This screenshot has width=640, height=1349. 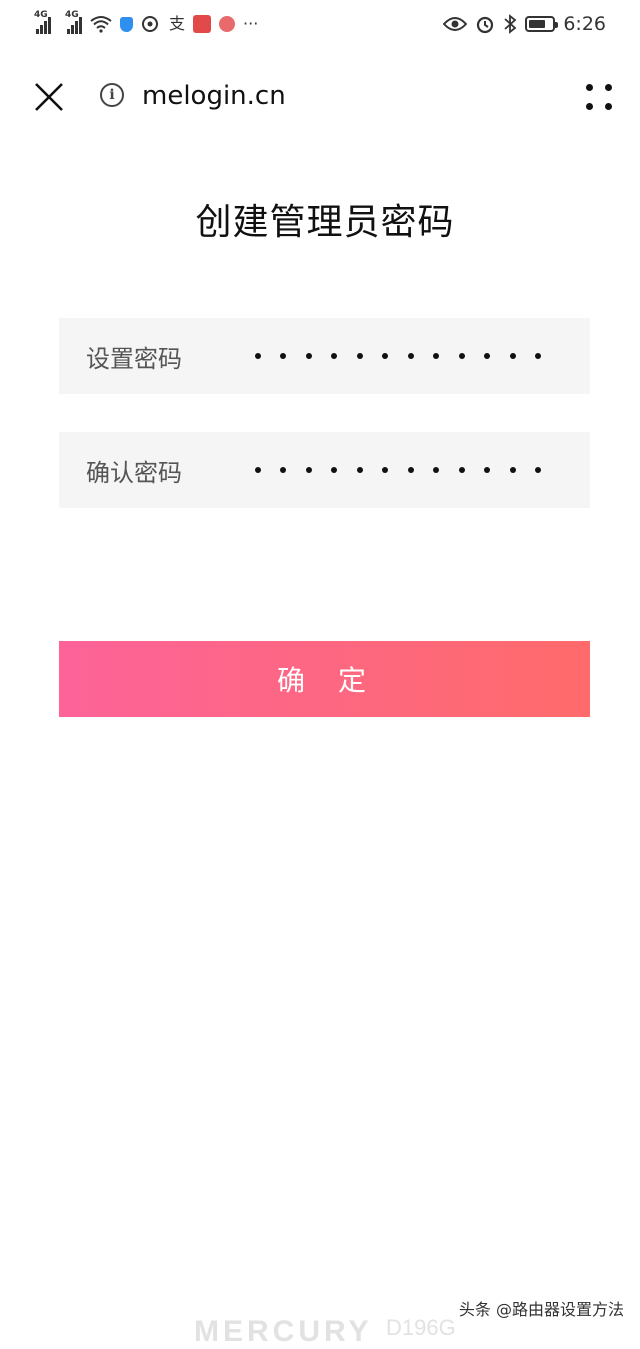 What do you see at coordinates (134, 358) in the screenshot?
I see `set-password-label: 设置密码` at bounding box center [134, 358].